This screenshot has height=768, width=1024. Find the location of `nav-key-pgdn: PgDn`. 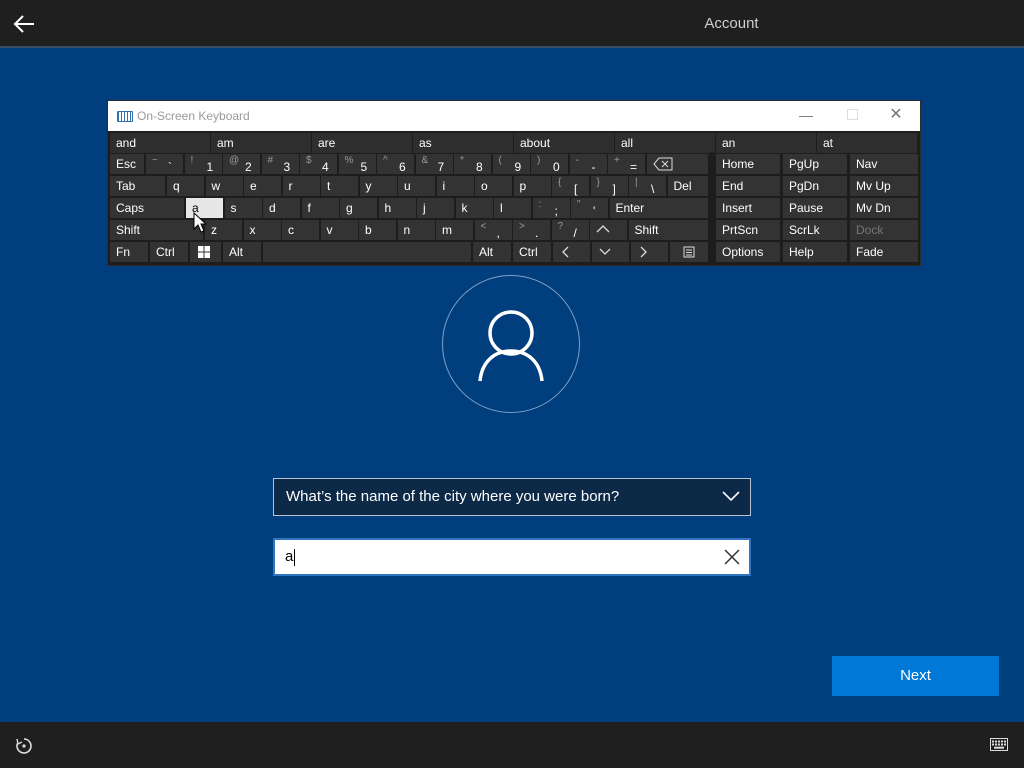

nav-key-pgdn: PgDn is located at coordinates (815, 186).